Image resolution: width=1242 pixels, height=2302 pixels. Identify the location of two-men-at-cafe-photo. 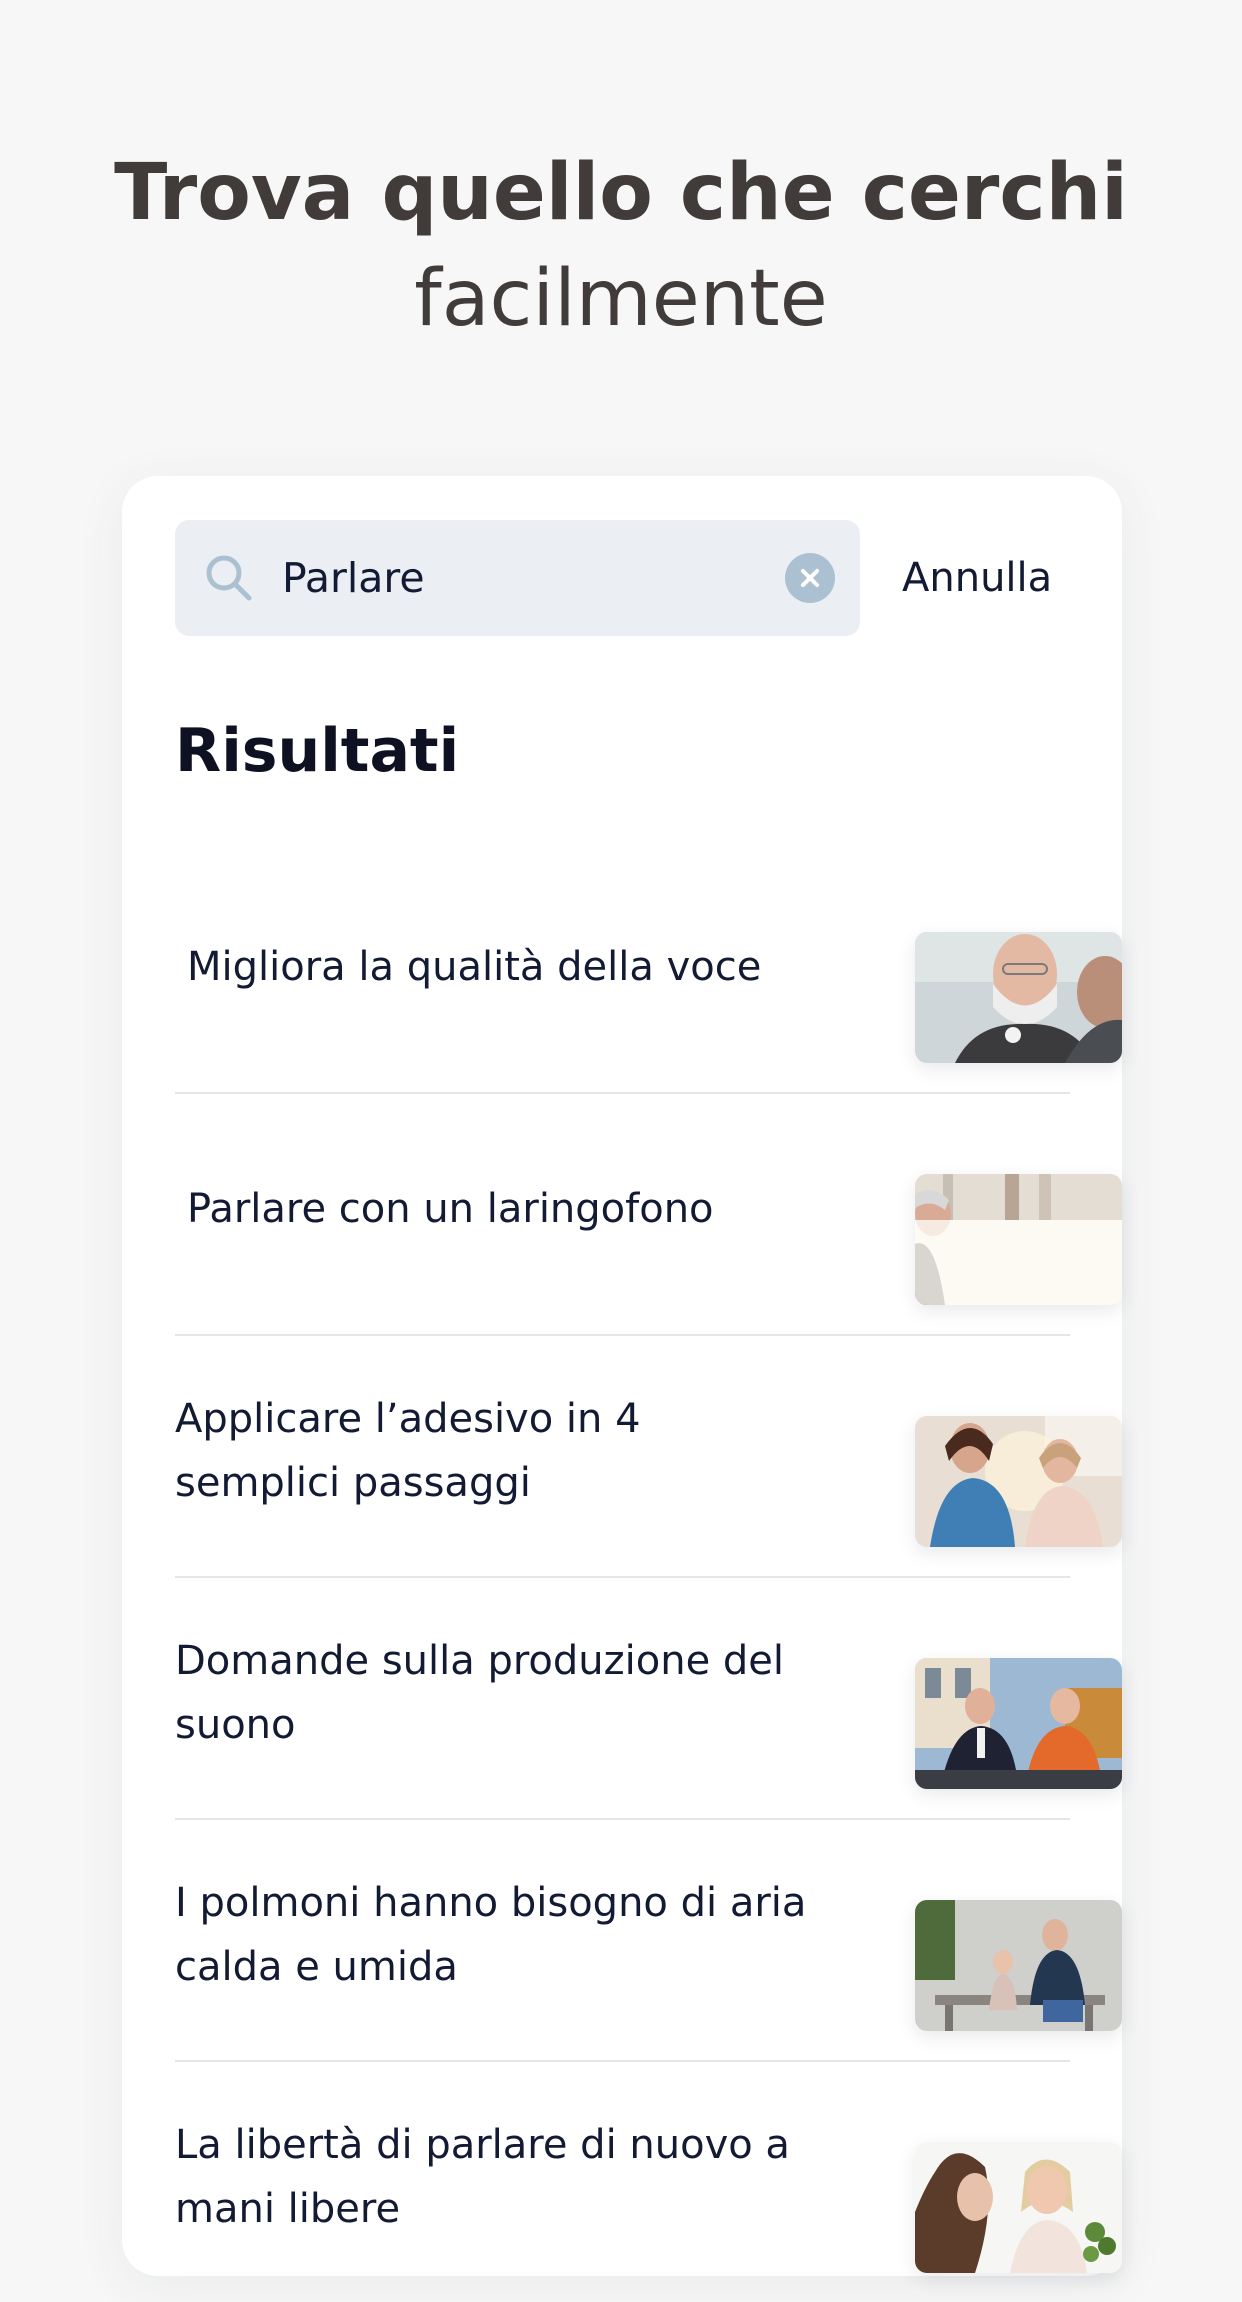
(1018, 1723).